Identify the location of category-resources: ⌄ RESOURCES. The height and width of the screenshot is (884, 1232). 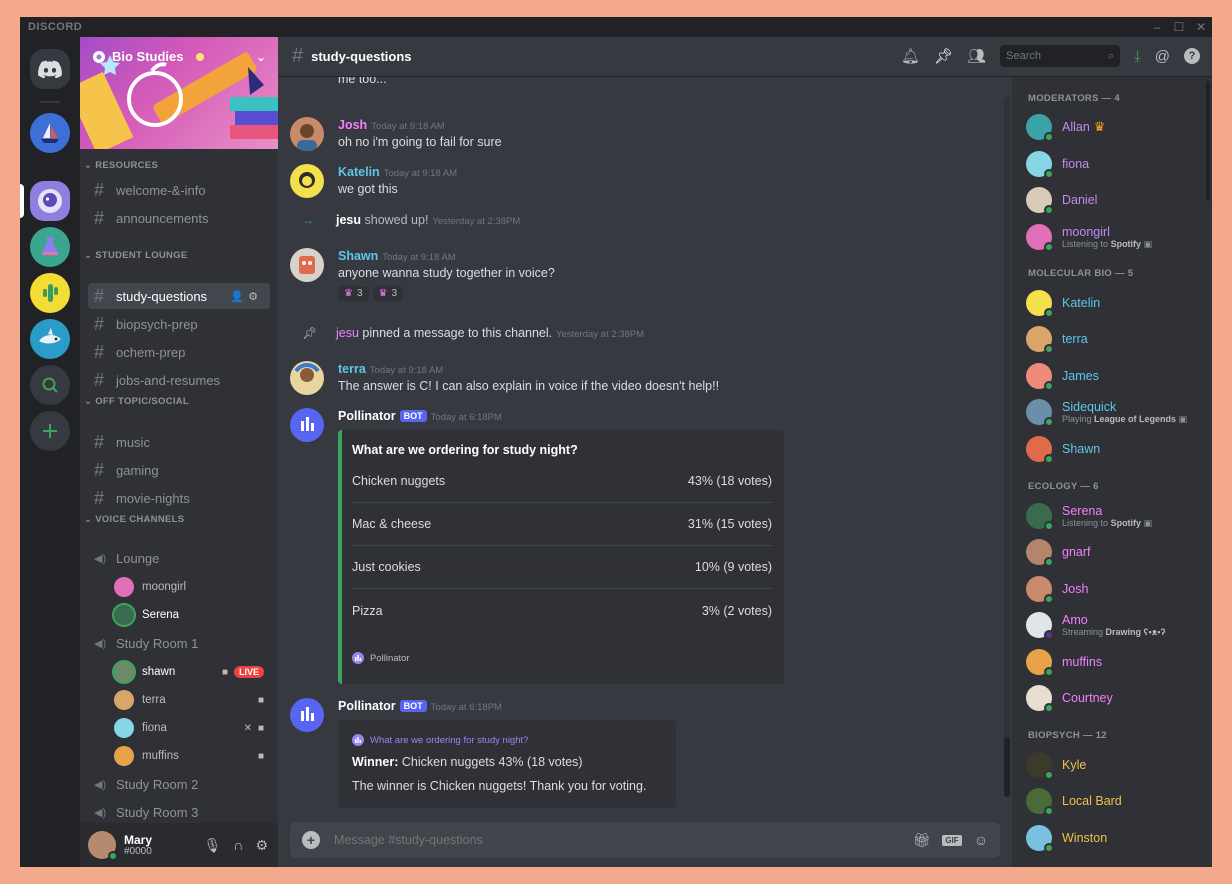
(121, 165).